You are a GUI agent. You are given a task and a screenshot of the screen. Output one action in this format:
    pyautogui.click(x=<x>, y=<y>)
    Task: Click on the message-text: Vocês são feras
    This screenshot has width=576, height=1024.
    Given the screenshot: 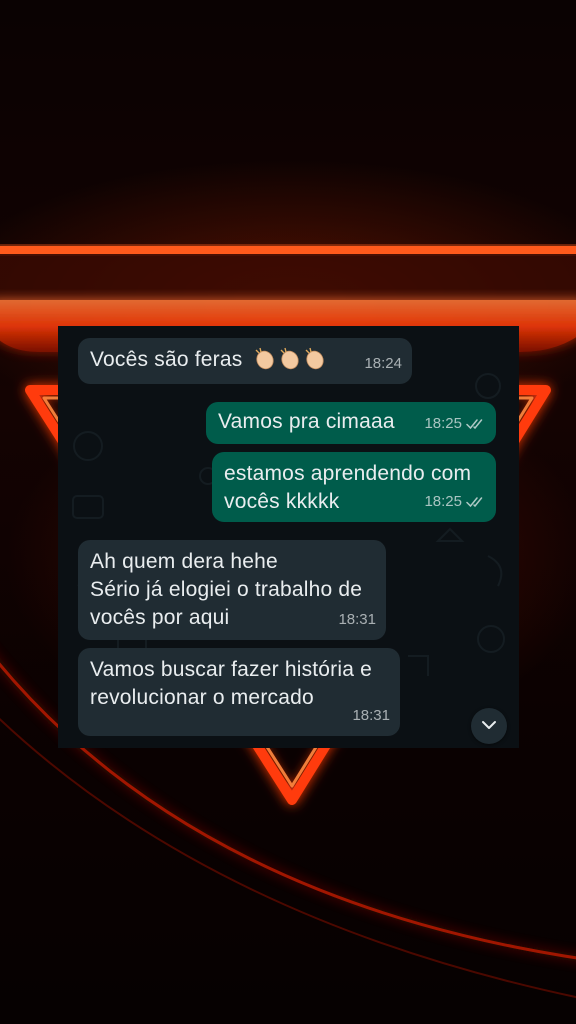 What is the action you would take?
    pyautogui.click(x=166, y=359)
    